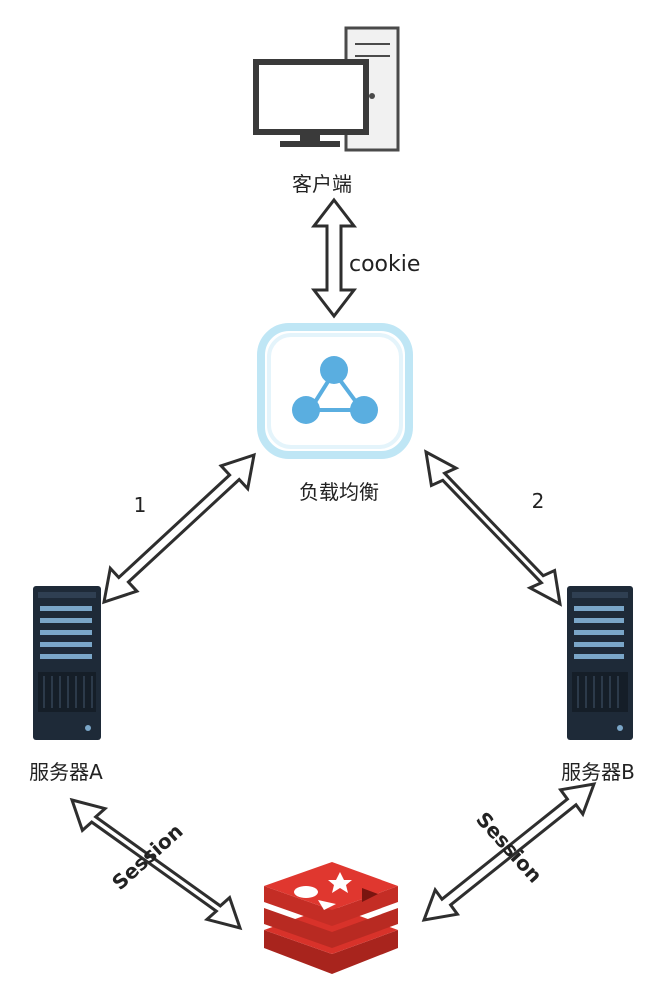  I want to click on client-lb-arrow, so click(334, 258).